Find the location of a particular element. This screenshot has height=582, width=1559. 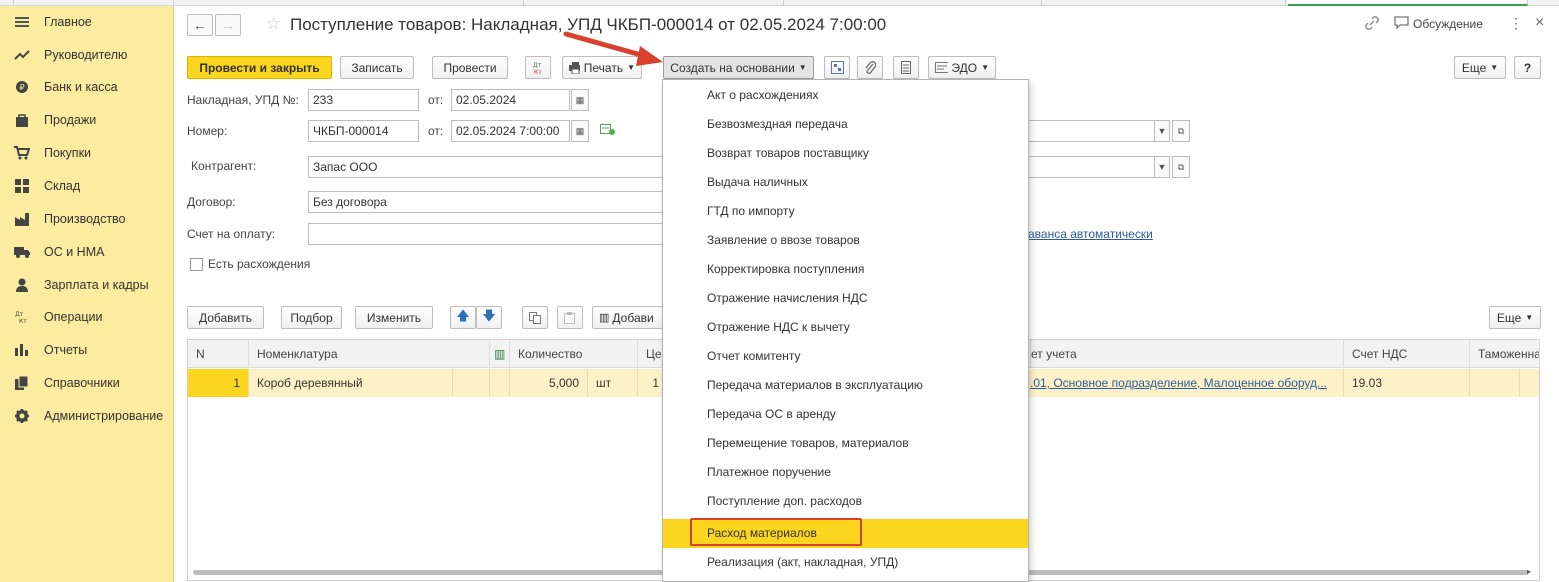

print-button: Печать ▼ is located at coordinates (602, 67).